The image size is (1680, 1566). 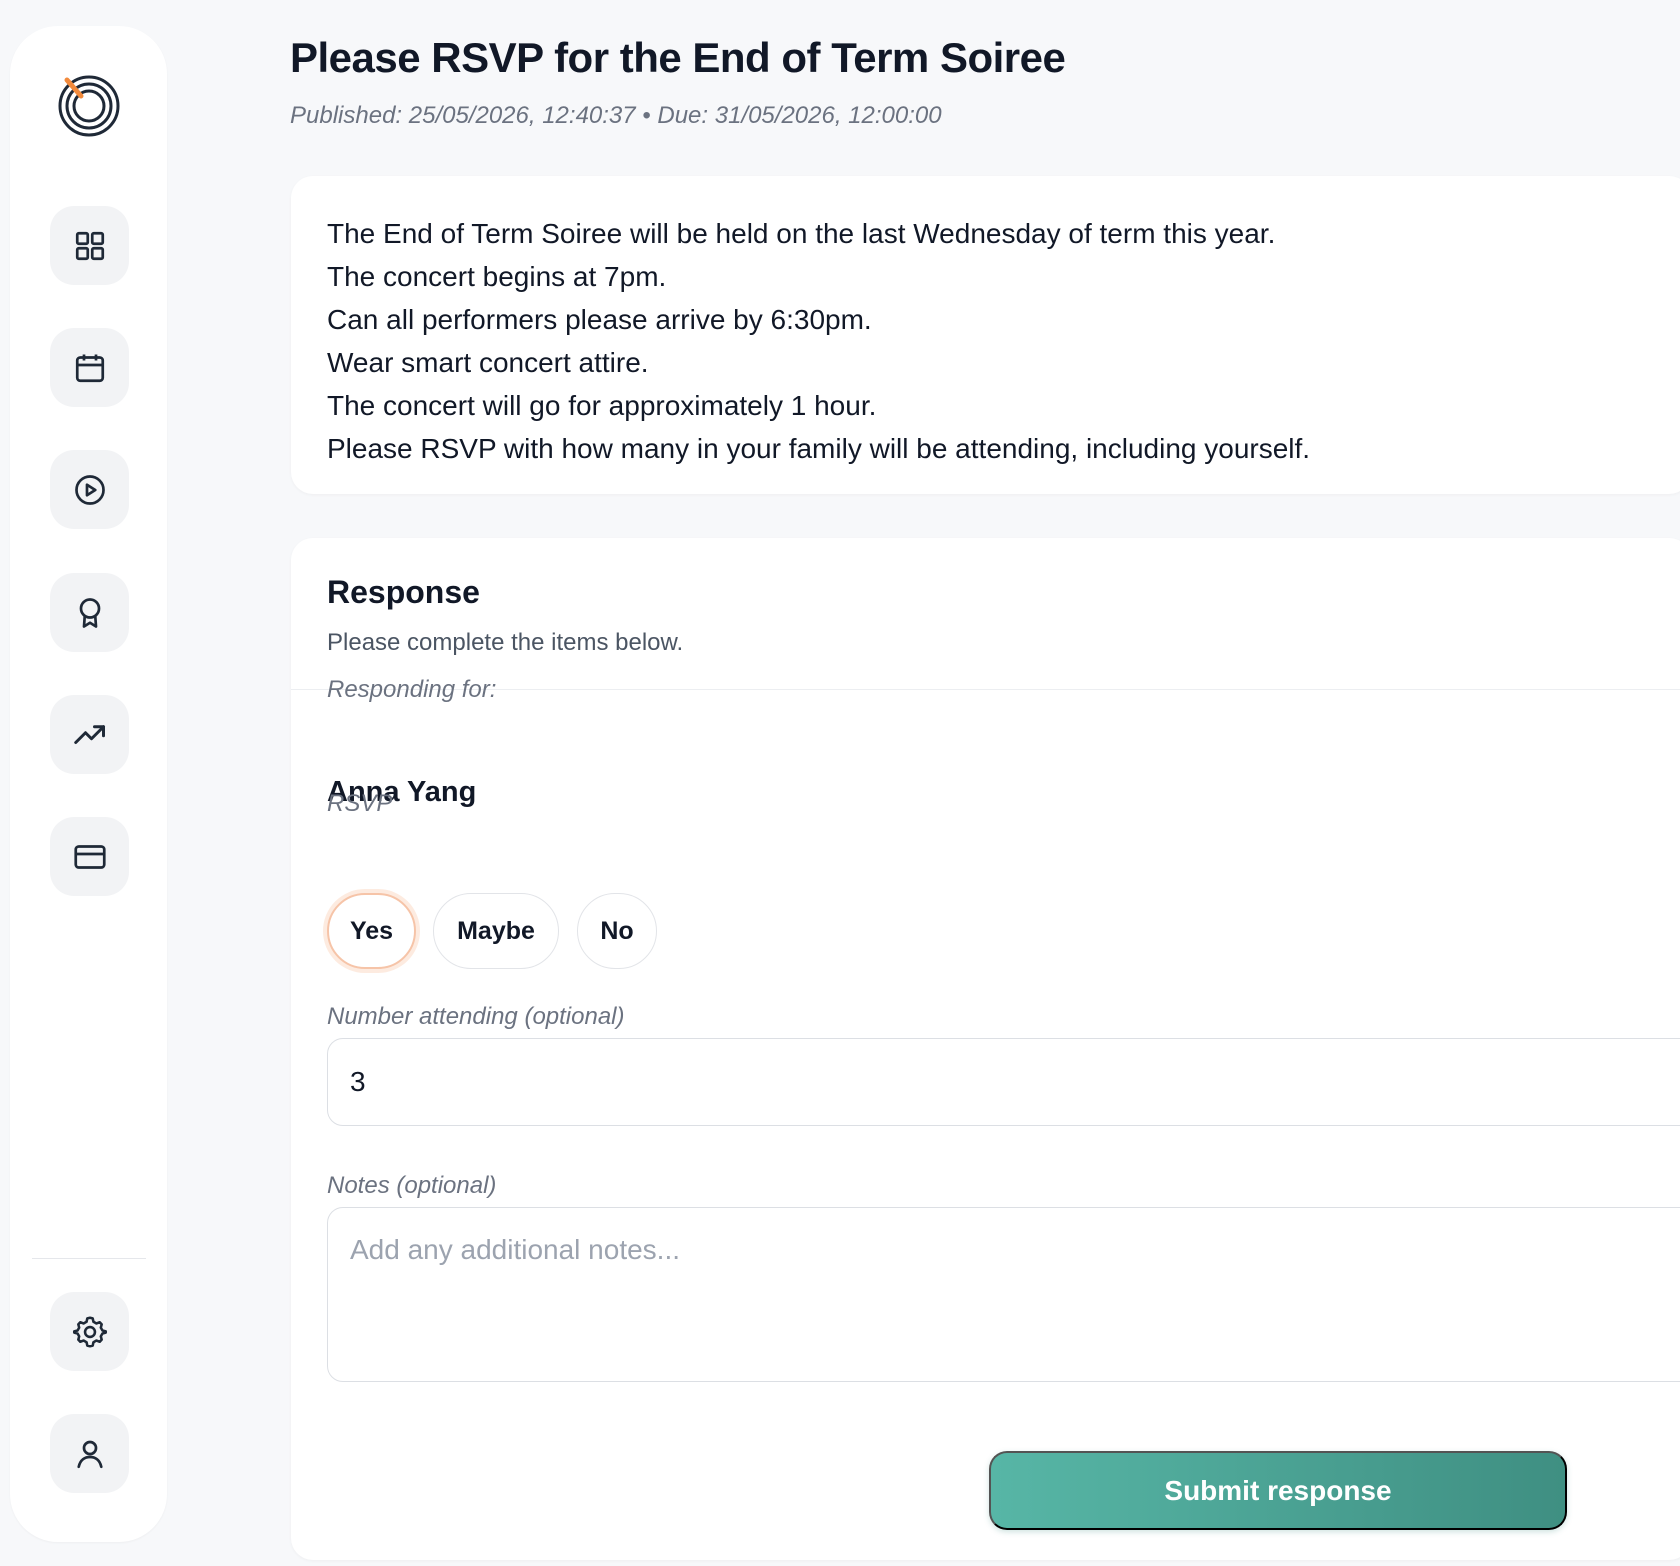 I want to click on sidebar-divider, so click(x=89, y=1258).